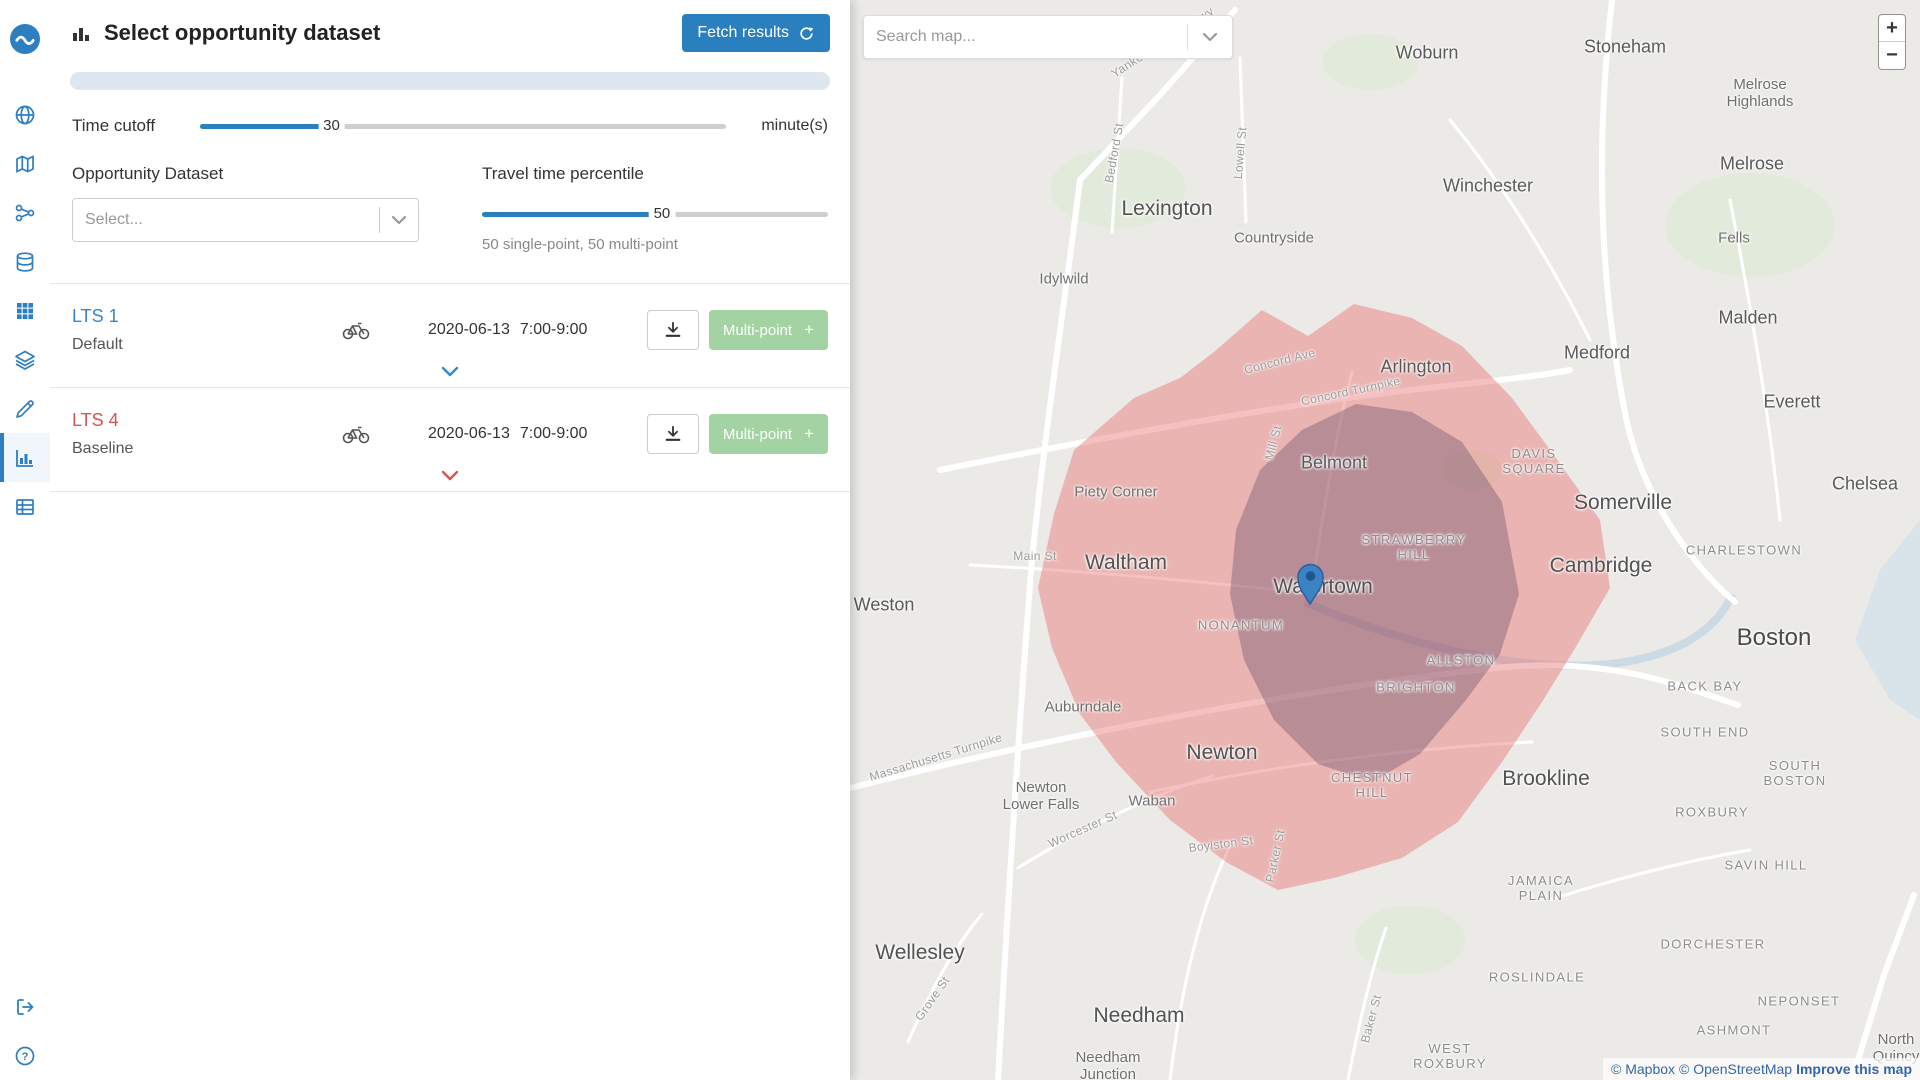  I want to click on chart-icon, so click(25, 457).